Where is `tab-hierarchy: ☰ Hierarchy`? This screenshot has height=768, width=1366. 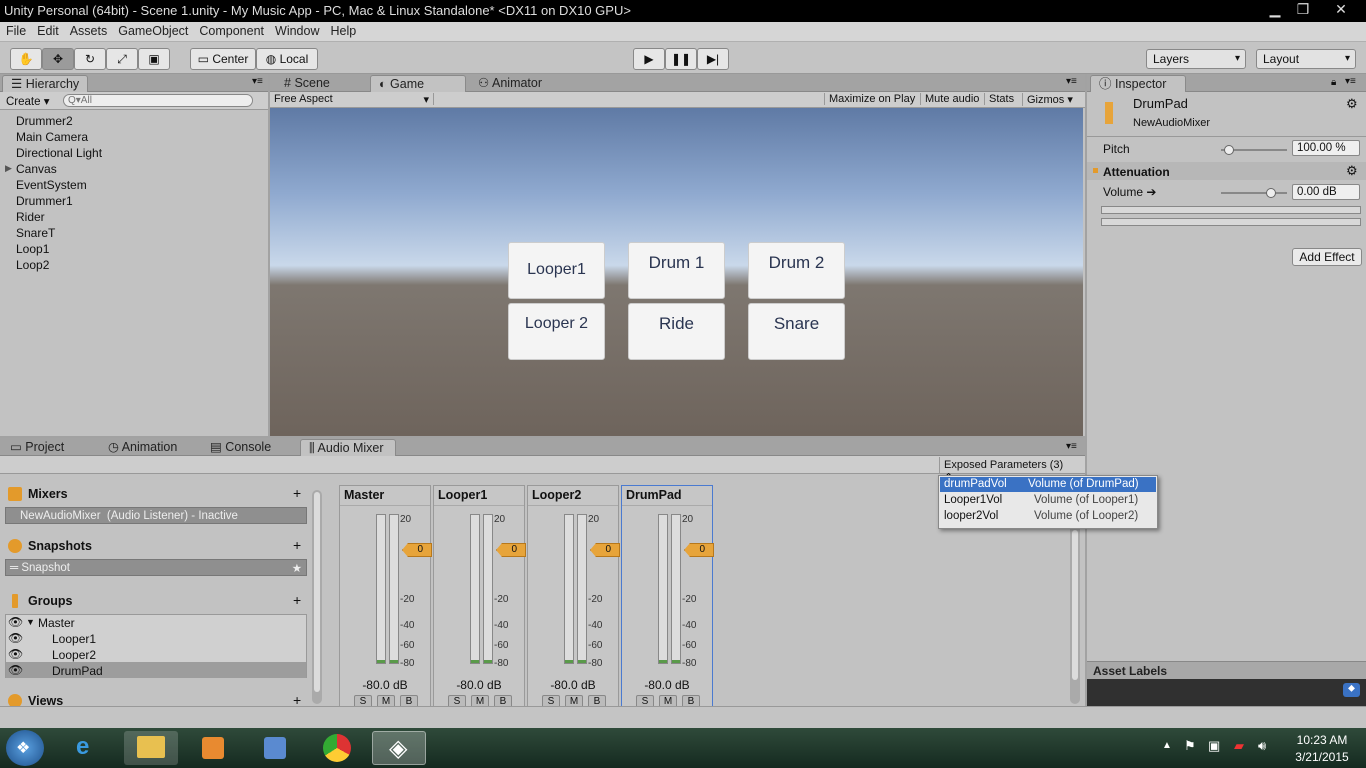 tab-hierarchy: ☰ Hierarchy is located at coordinates (45, 83).